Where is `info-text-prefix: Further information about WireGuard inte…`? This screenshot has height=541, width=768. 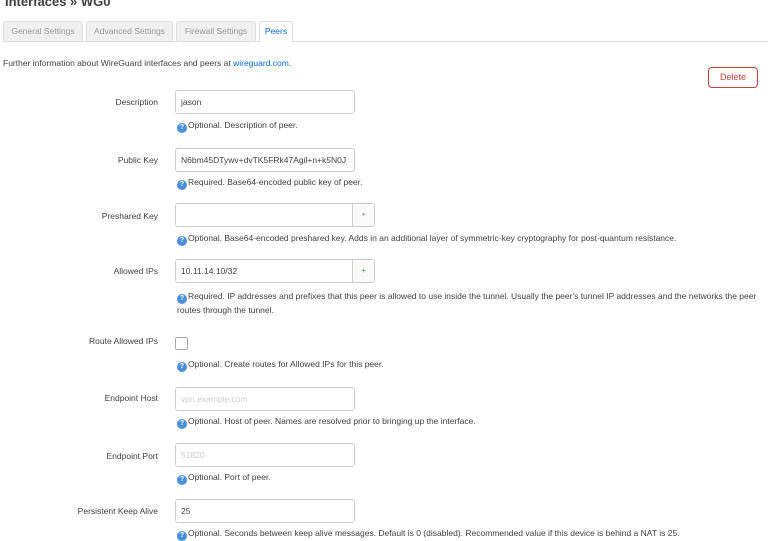
info-text-prefix: Further information about WireGuard inte… is located at coordinates (118, 63).